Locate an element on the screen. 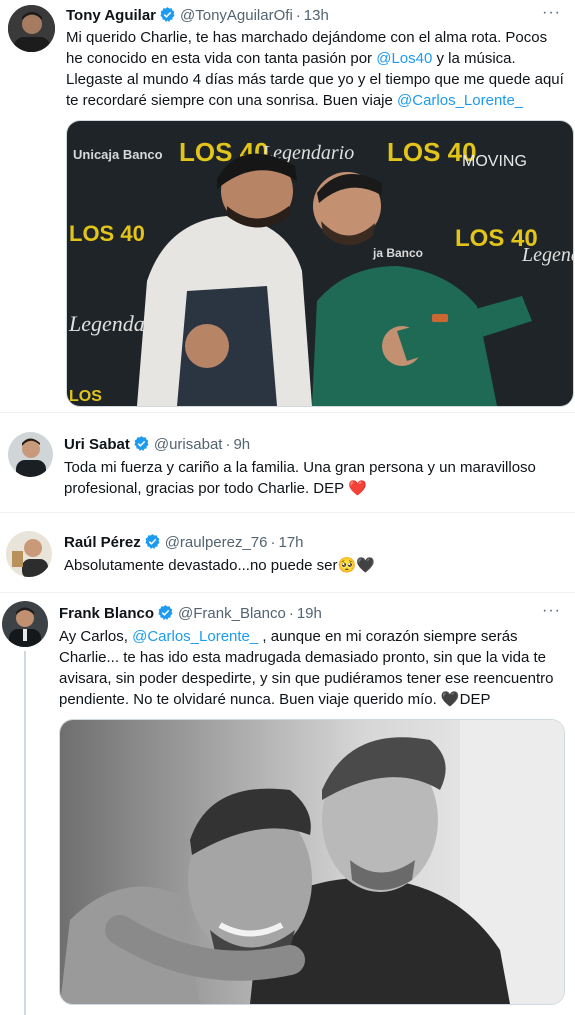 The width and height of the screenshot is (575, 1015). heart-emoji-icon: ❤️ is located at coordinates (357, 488).